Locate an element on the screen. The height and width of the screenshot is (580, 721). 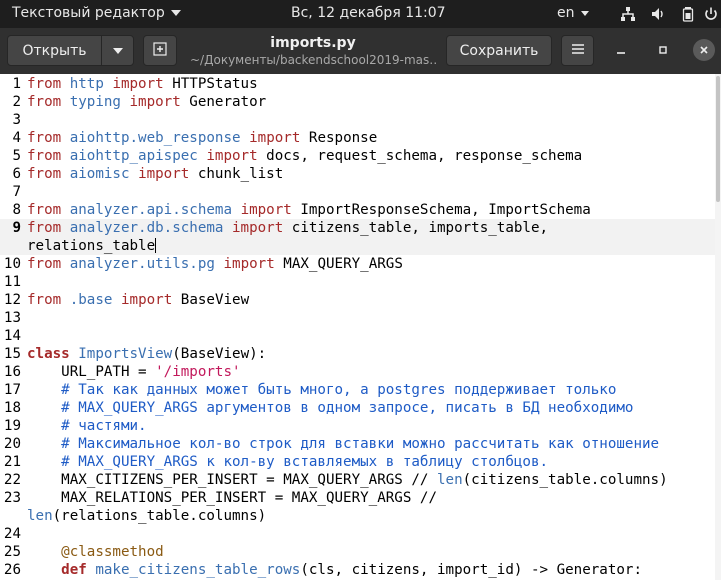
battery-icon is located at coordinates (688, 14).